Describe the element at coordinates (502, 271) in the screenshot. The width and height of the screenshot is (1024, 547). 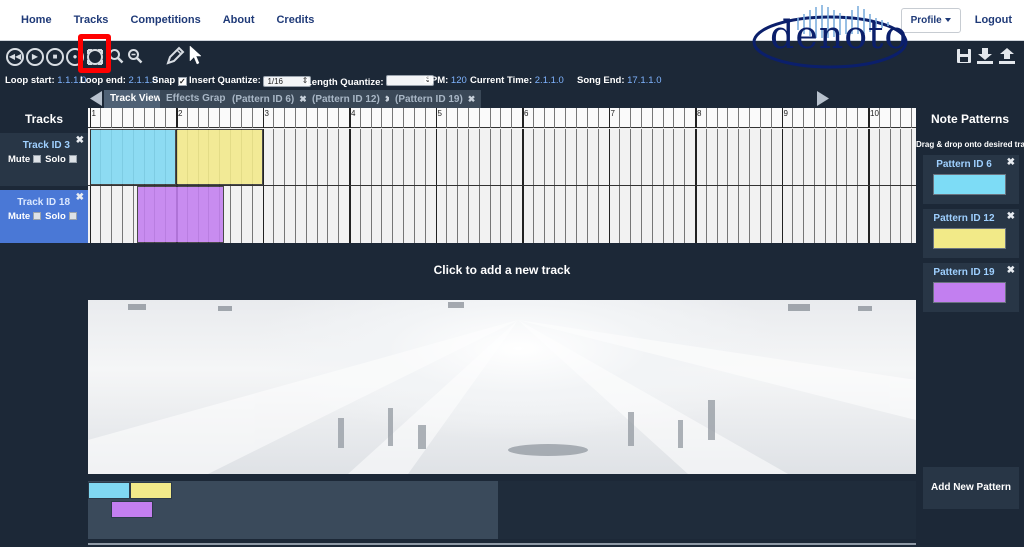
I see `add-track-button: Click to add a new track` at that location.